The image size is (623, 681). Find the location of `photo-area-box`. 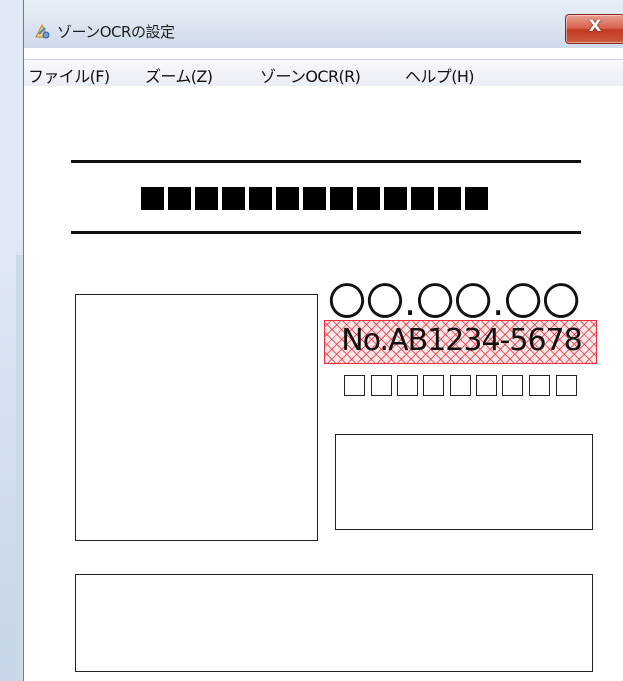

photo-area-box is located at coordinates (196, 417).